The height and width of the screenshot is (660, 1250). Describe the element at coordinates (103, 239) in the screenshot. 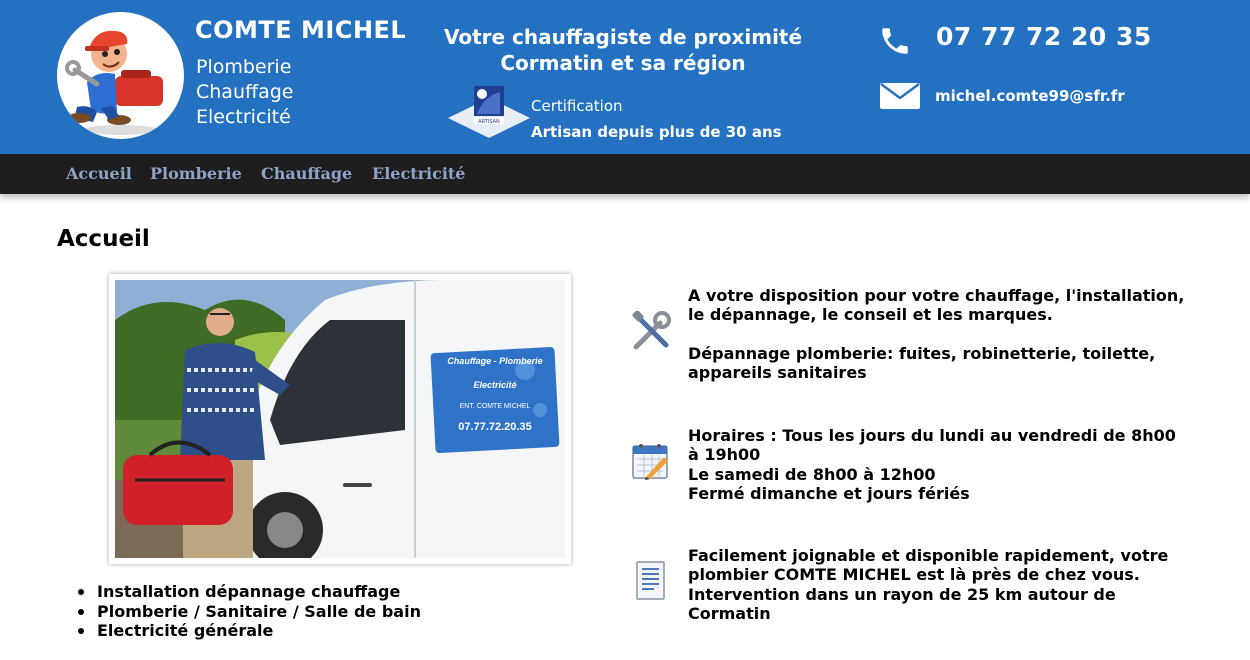

I see `page-title: Accueil` at that location.